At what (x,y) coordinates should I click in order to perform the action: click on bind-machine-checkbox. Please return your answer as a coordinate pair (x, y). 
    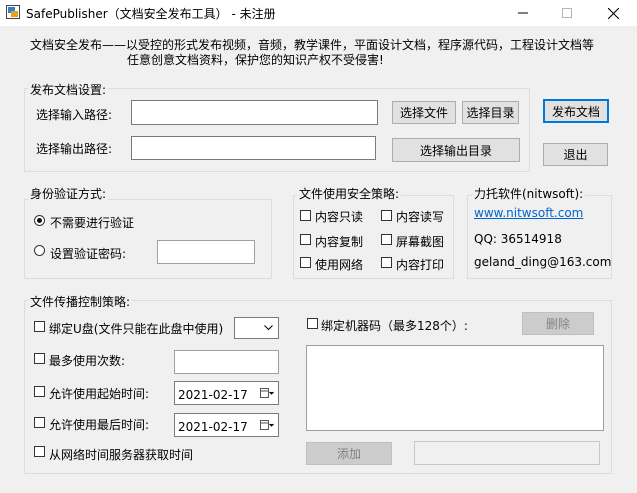
    Looking at the image, I should click on (312, 323).